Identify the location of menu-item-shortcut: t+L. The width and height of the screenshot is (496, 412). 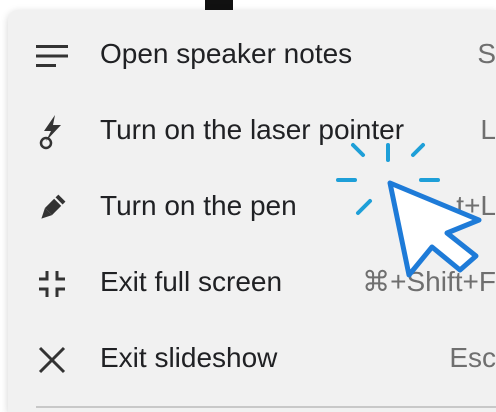
(476, 205).